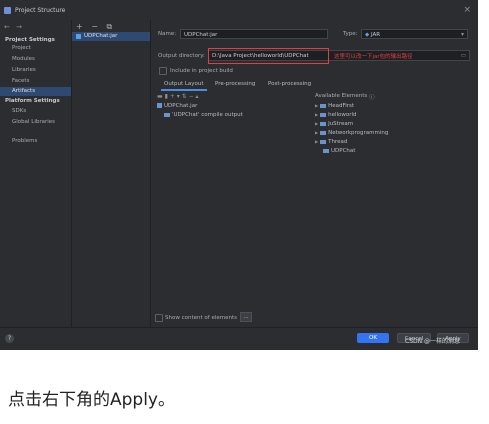 Image resolution: width=489 pixels, height=424 pixels. What do you see at coordinates (24, 91) in the screenshot?
I see `sidebar-item-label: Artifacts` at bounding box center [24, 91].